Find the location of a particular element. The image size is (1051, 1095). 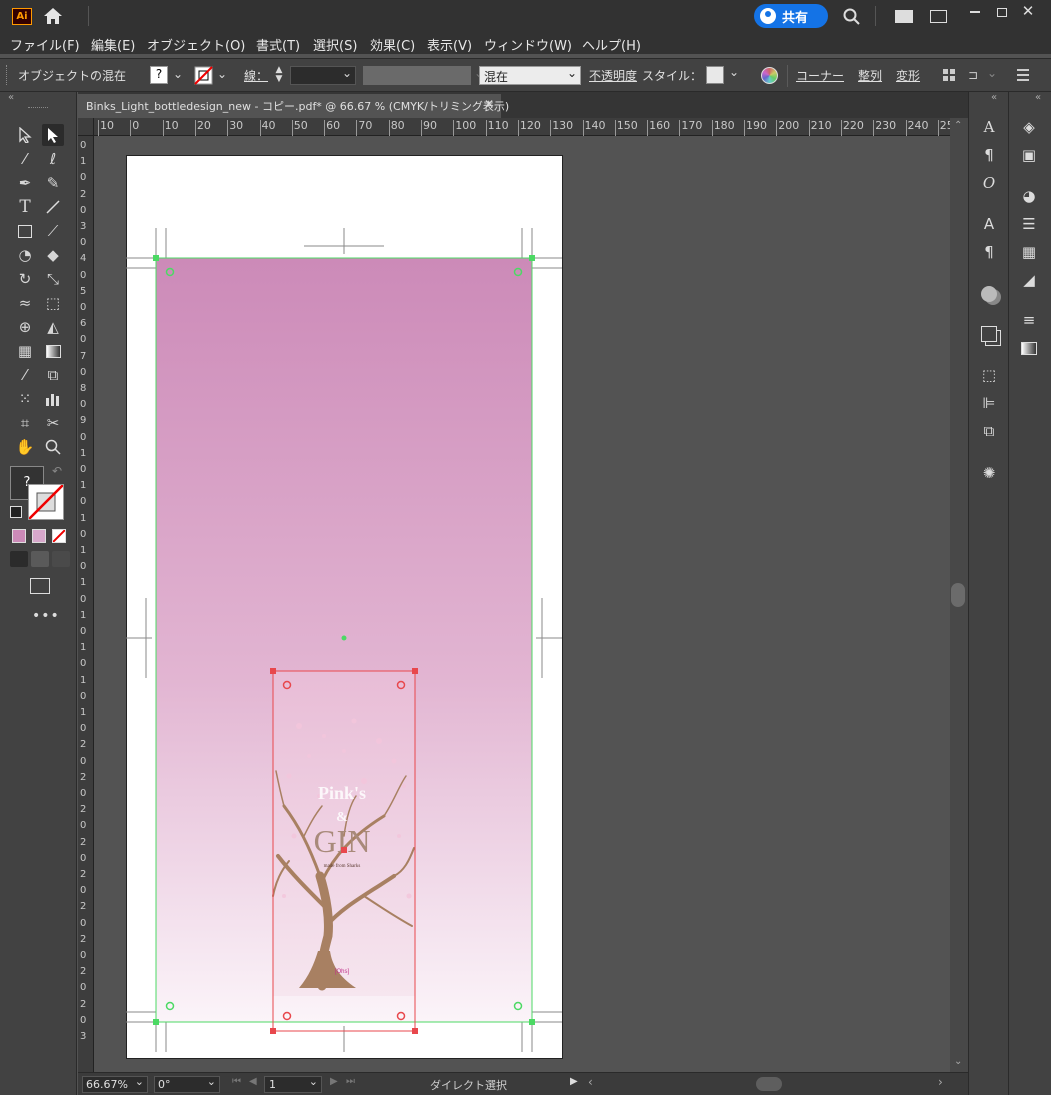

properties-icon: ☰ is located at coordinates (1029, 224).